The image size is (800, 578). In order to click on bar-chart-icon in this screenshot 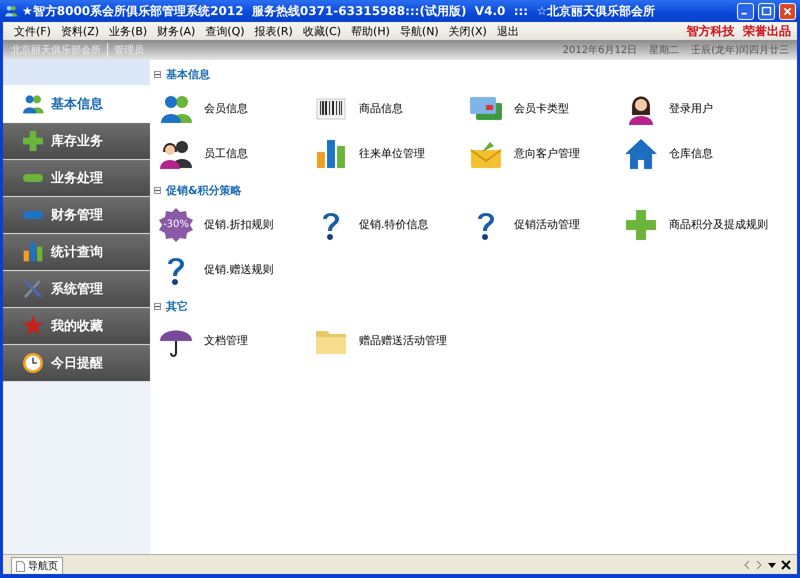, I will do `click(33, 252)`.